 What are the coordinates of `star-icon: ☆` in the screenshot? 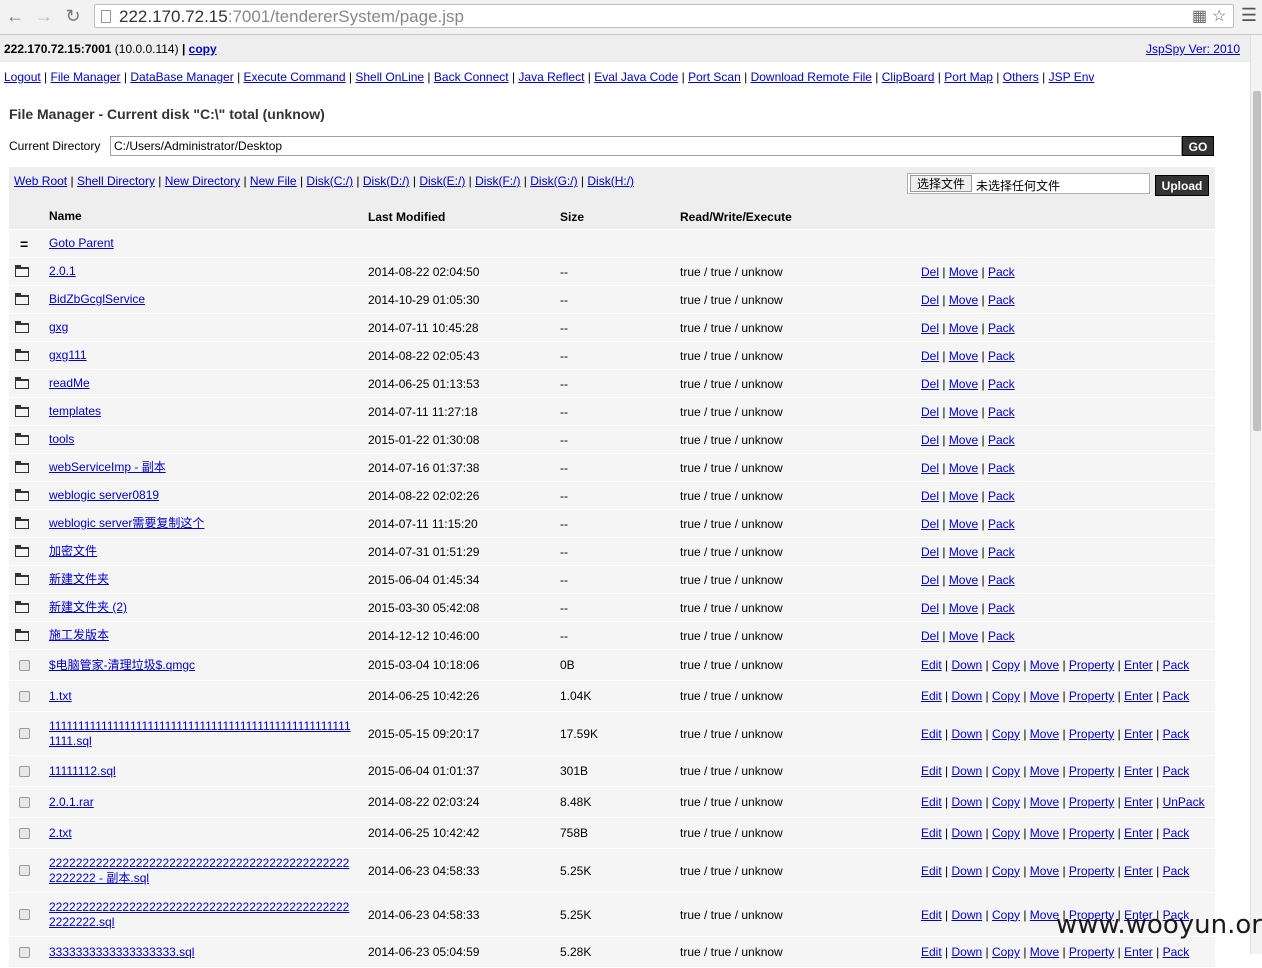 It's located at (1219, 16).